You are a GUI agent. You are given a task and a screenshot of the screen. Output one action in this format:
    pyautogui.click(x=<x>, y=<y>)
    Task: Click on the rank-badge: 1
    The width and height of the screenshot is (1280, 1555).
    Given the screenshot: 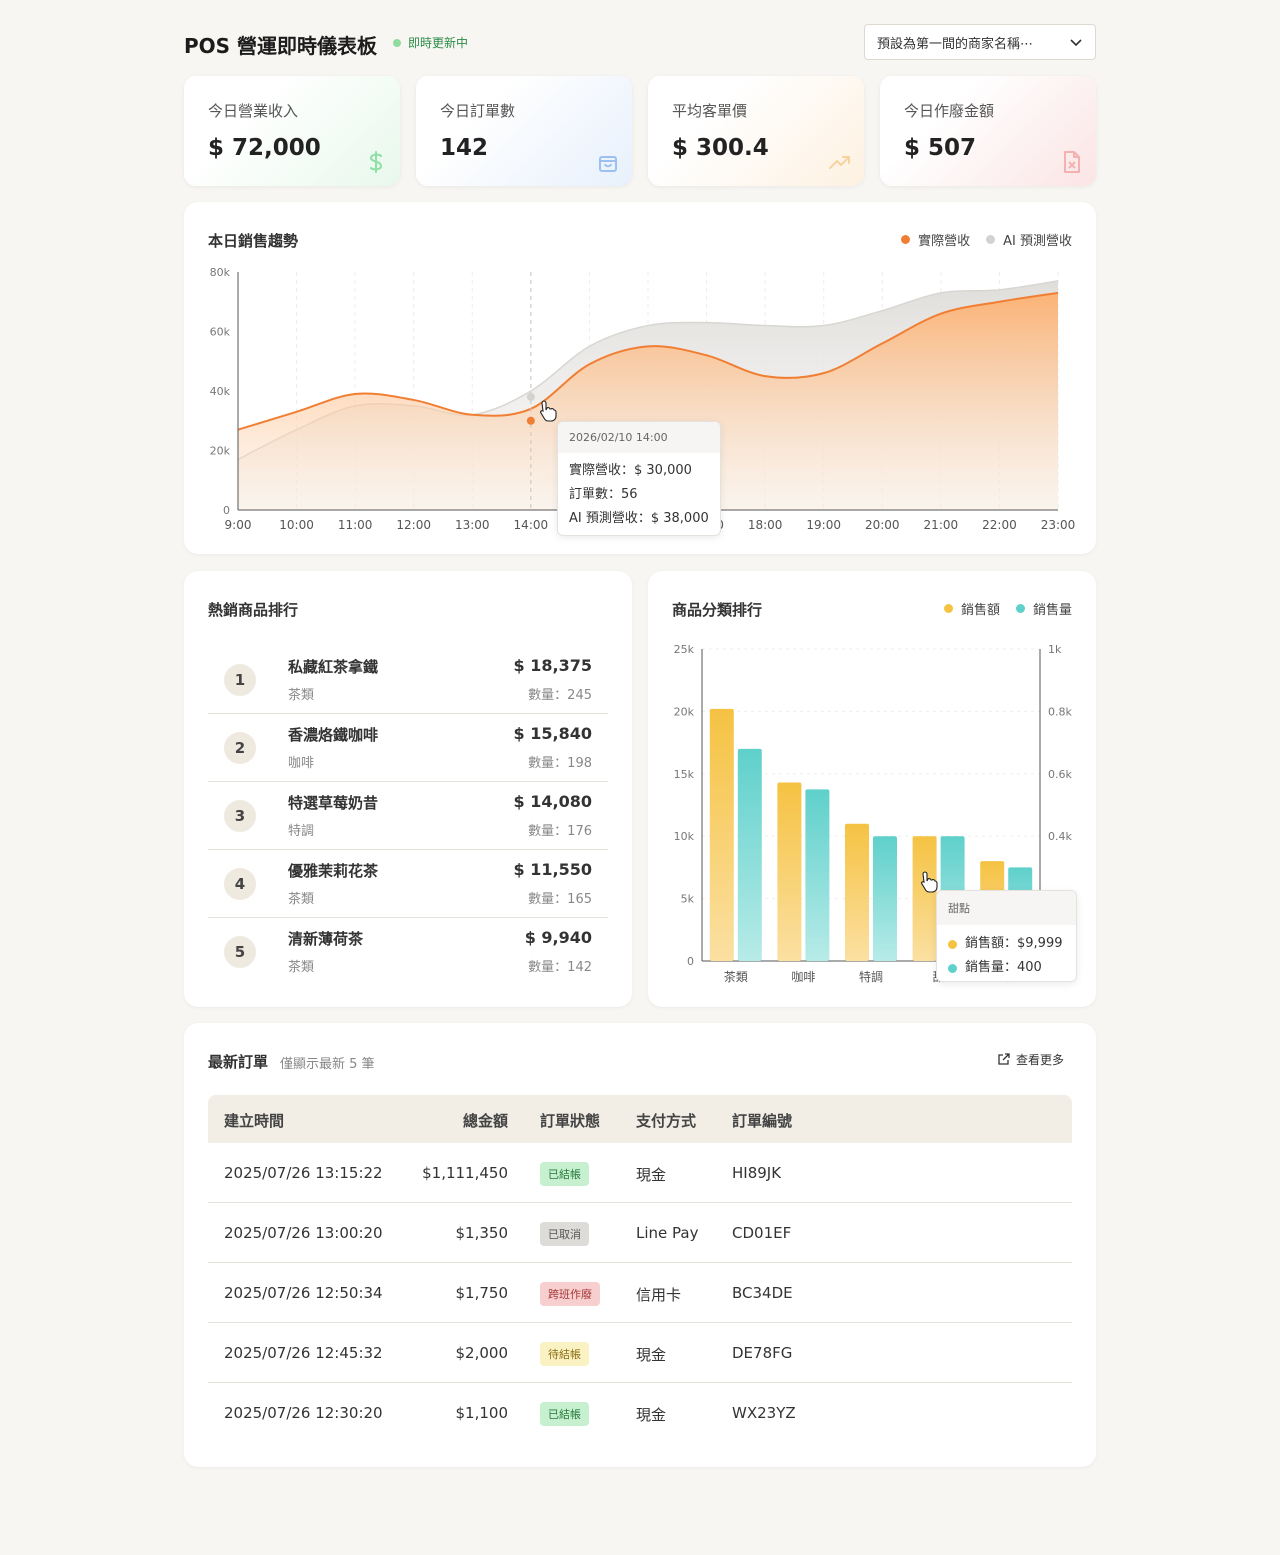 What is the action you would take?
    pyautogui.click(x=240, y=680)
    